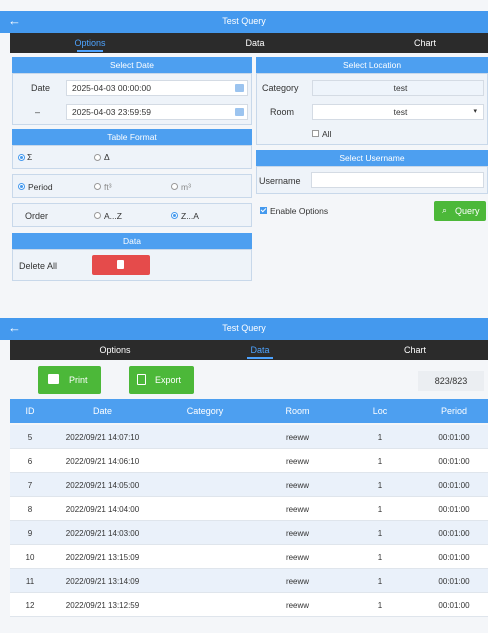 The image size is (488, 633). What do you see at coordinates (249, 581) in the screenshot?
I see `table-row: 11 2022/09/21 13:14:09 reeww 1 00:01:00` at bounding box center [249, 581].